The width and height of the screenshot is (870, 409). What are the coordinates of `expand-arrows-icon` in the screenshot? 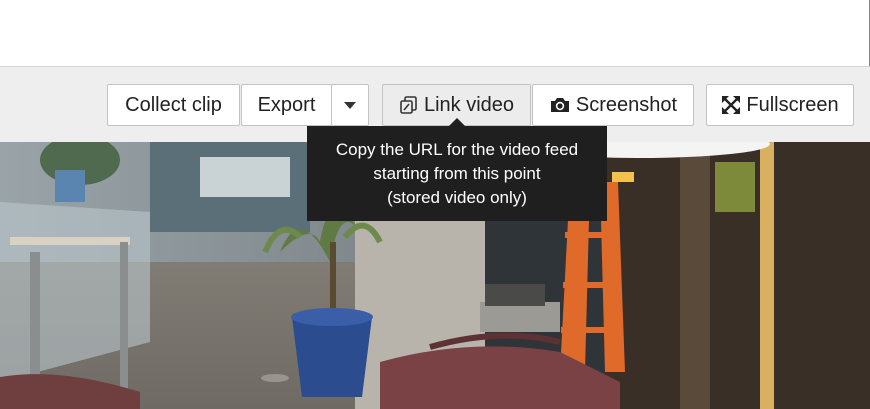 It's located at (731, 105).